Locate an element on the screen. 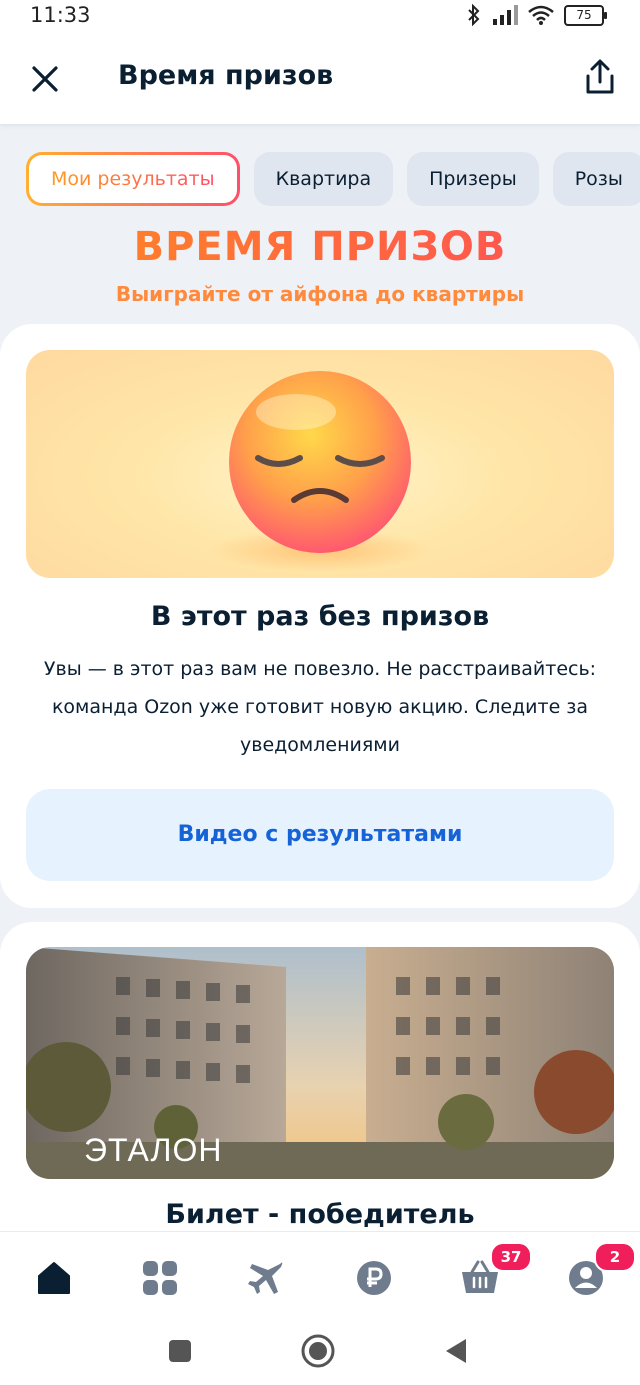  close-icon is located at coordinates (45, 79).